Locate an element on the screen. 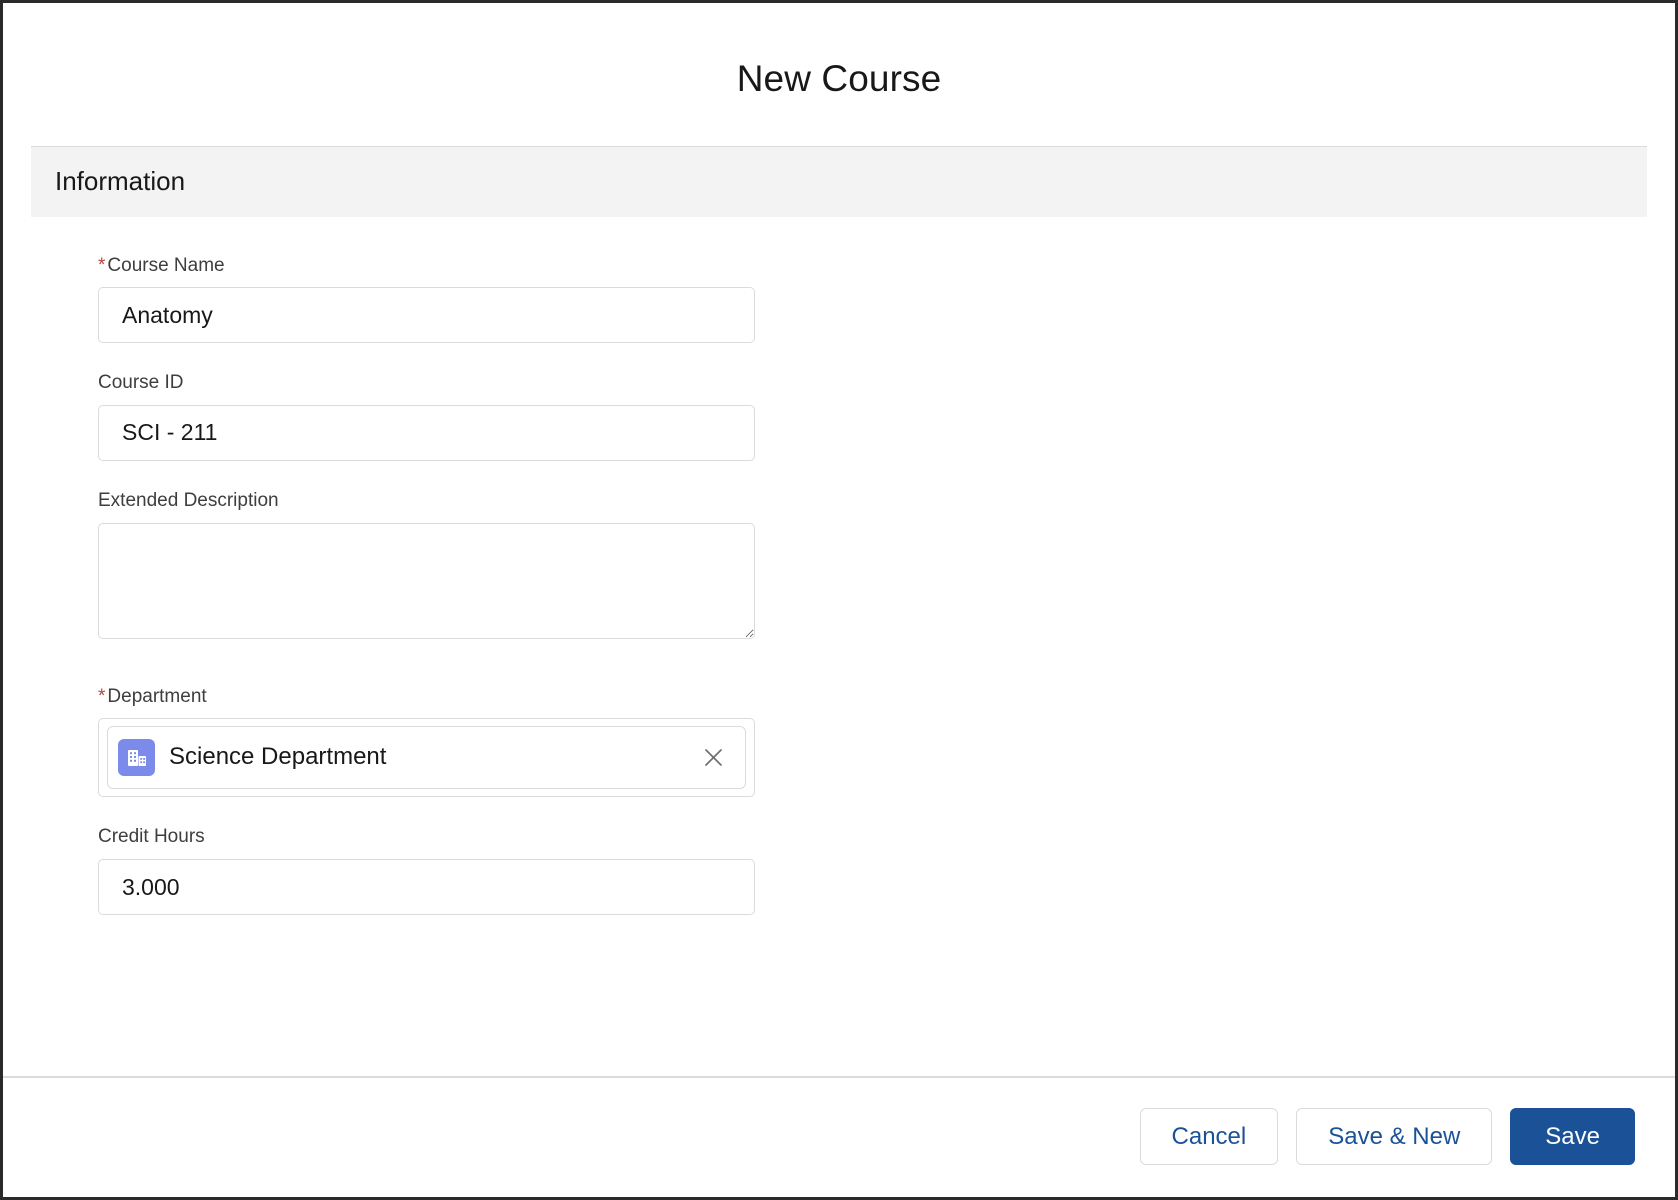  modal-header: New Course is located at coordinates (839, 74).